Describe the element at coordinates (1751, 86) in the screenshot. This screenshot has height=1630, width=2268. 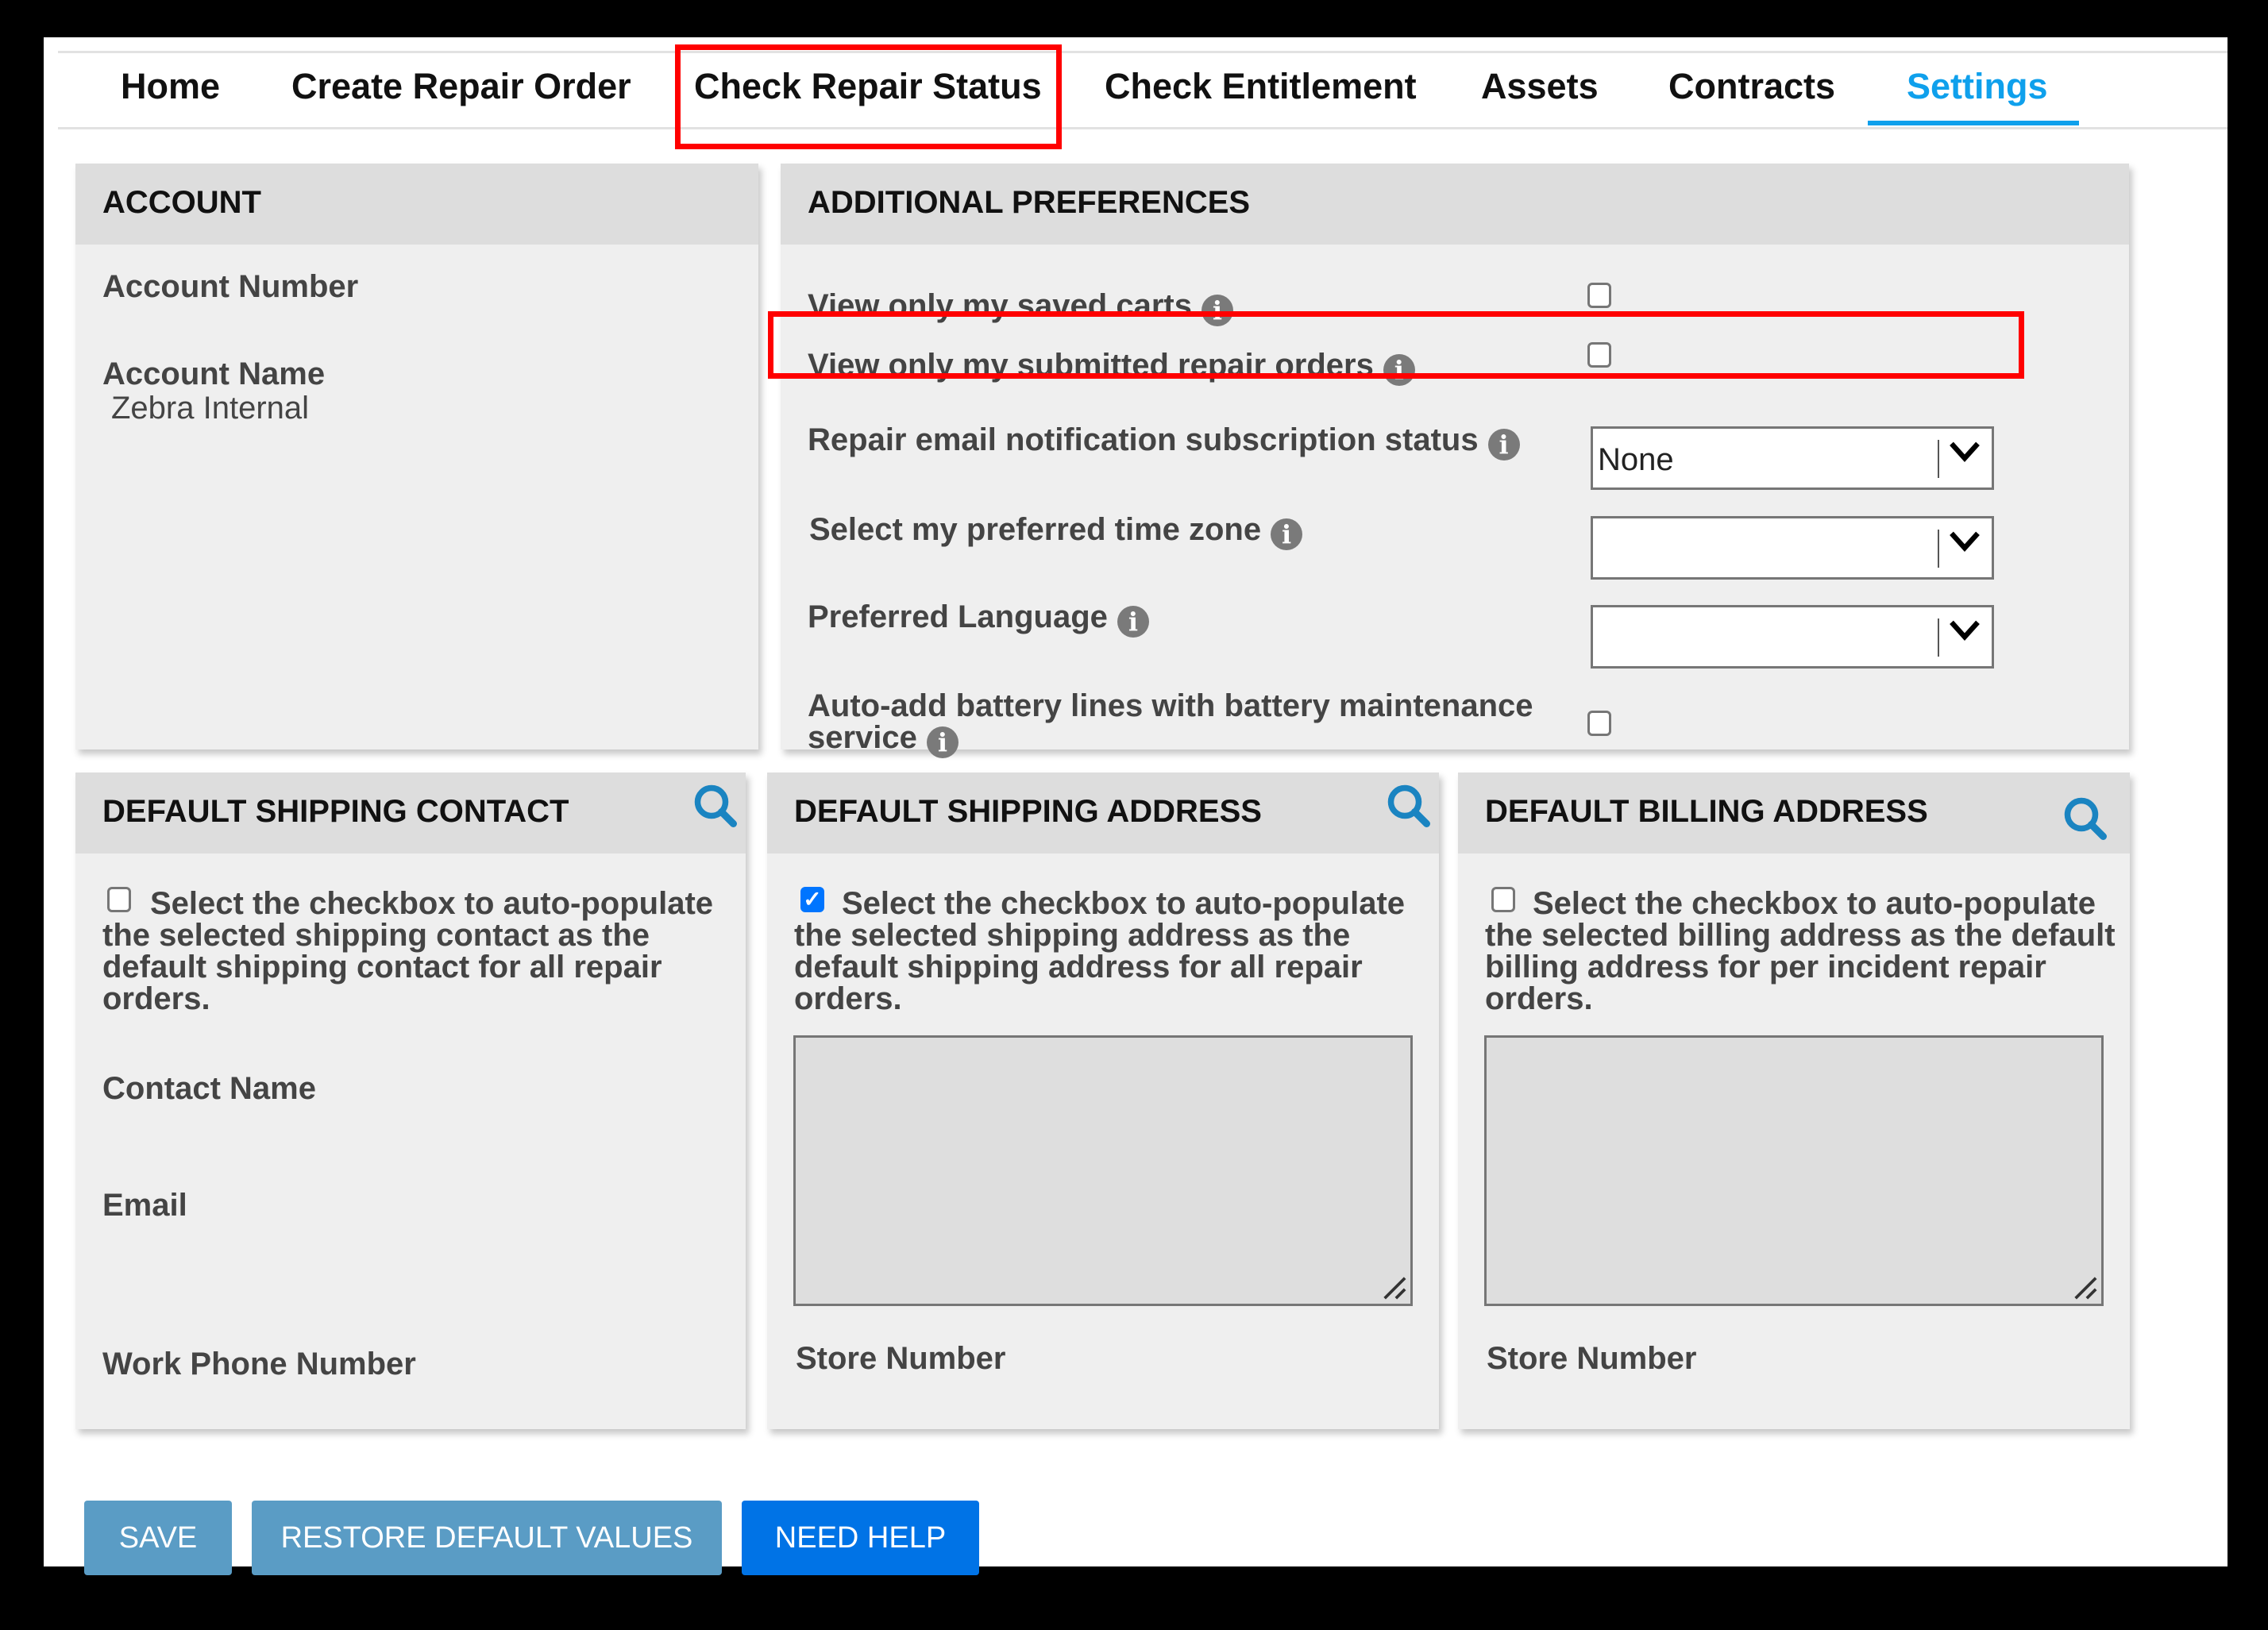
I see `tab-contracts: Contracts` at that location.